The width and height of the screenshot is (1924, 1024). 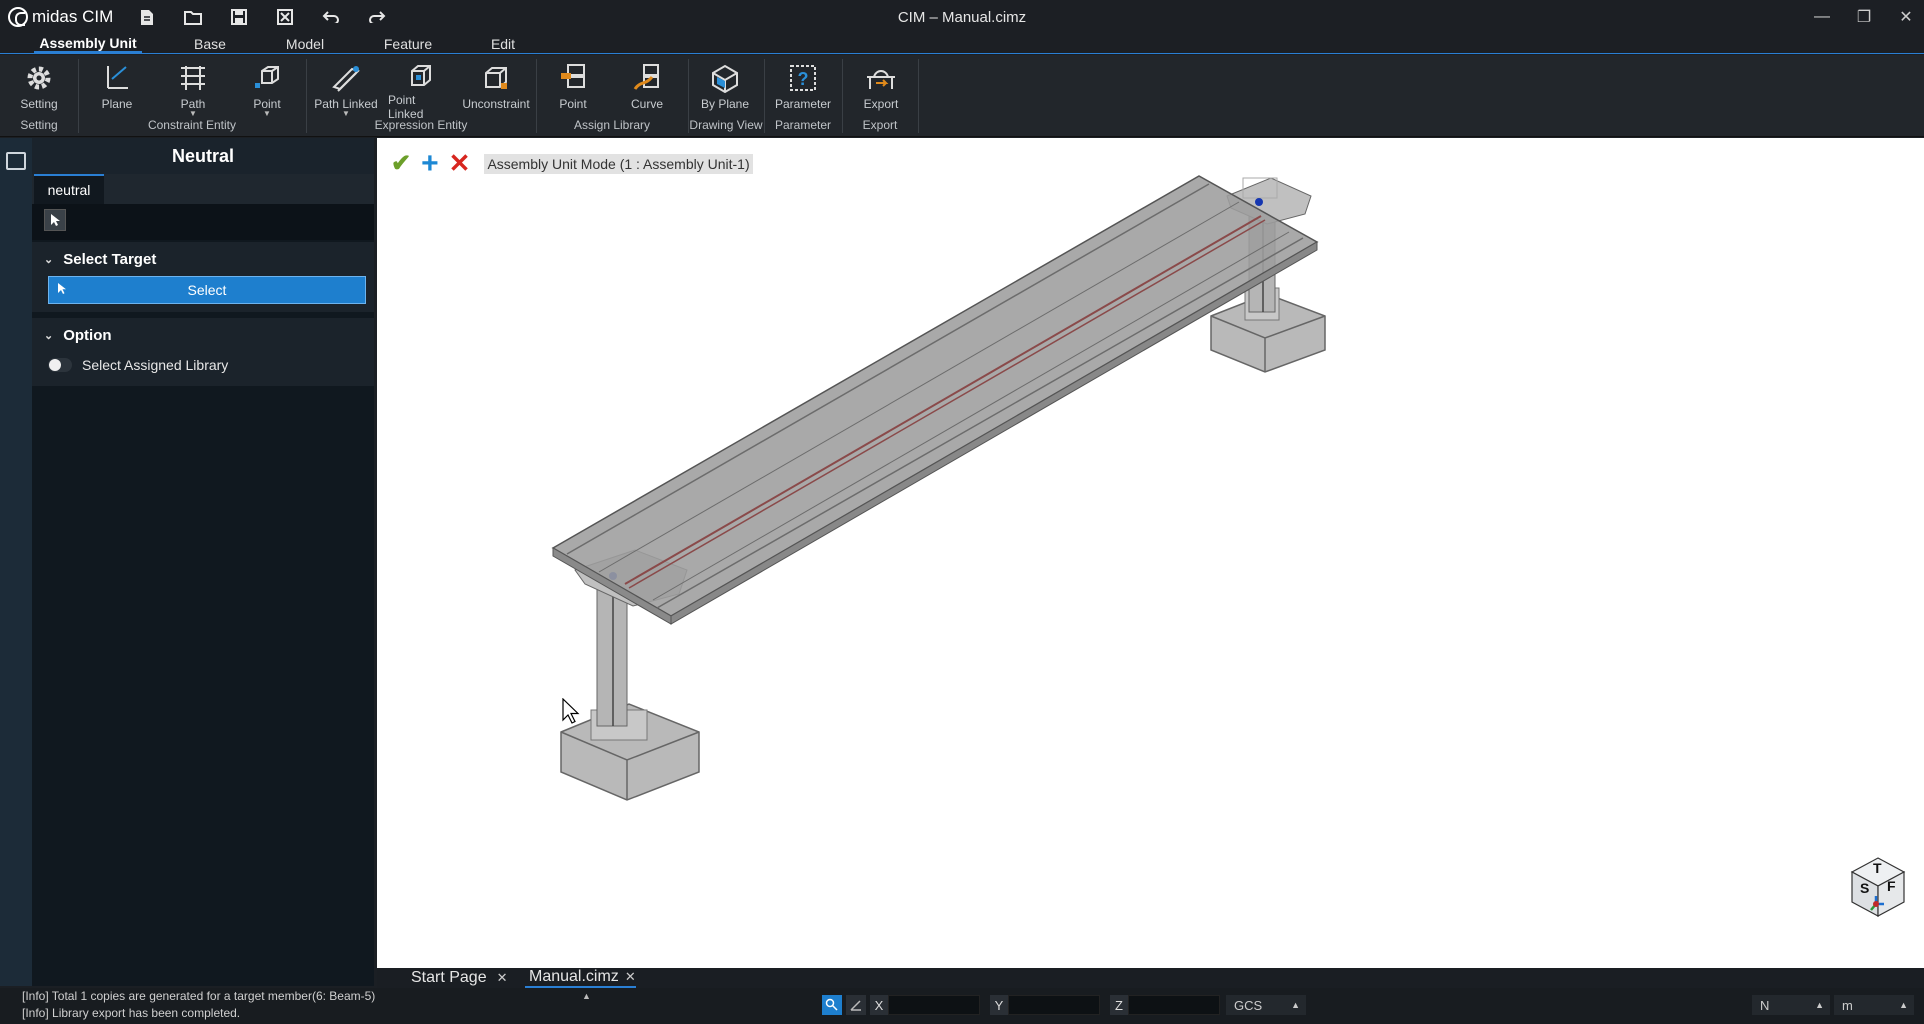 What do you see at coordinates (203, 259) in the screenshot?
I see `select-target-header: ⌄ Select Target` at bounding box center [203, 259].